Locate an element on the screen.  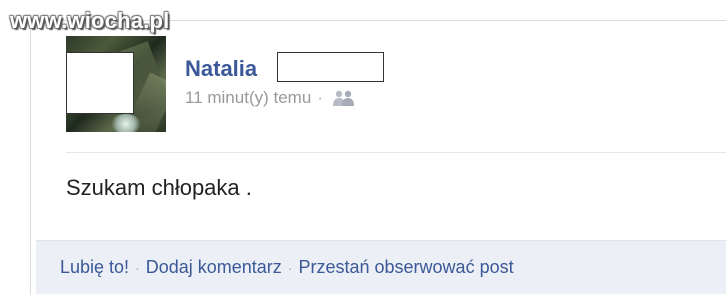
censor-box-photo is located at coordinates (100, 83).